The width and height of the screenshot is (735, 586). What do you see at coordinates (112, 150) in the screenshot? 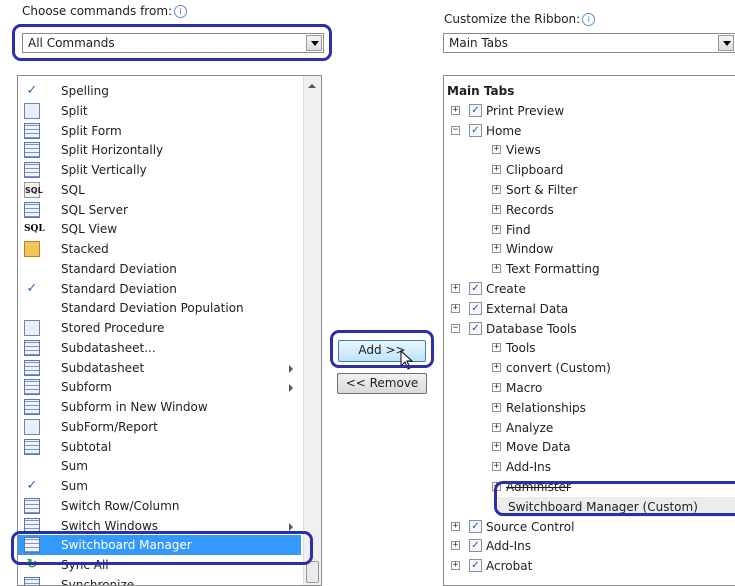
I see `command-label: Split Horizontally` at bounding box center [112, 150].